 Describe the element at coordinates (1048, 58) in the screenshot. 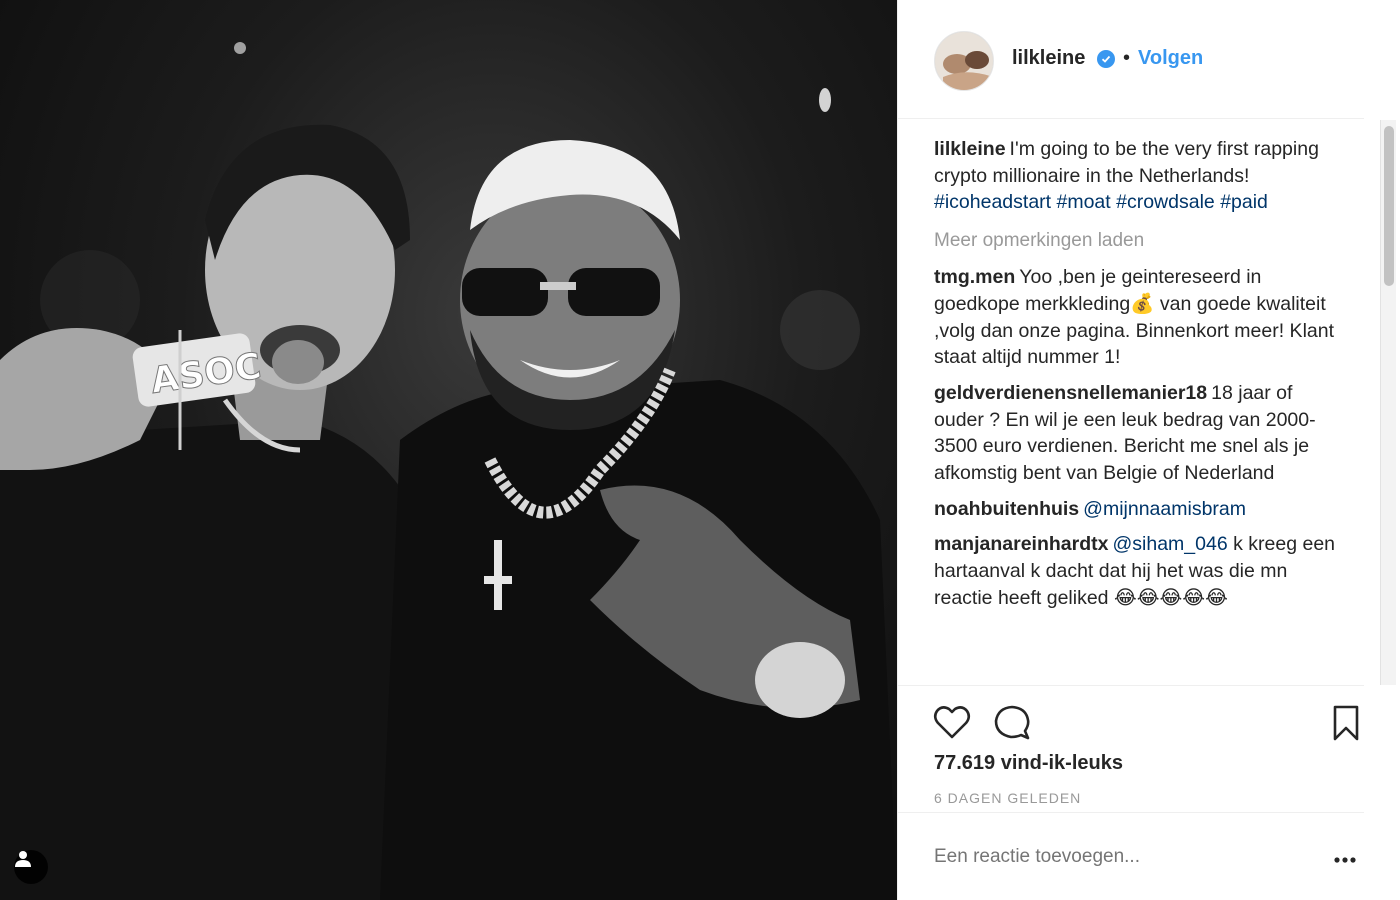

I see `post-author-username: lilkleine` at that location.